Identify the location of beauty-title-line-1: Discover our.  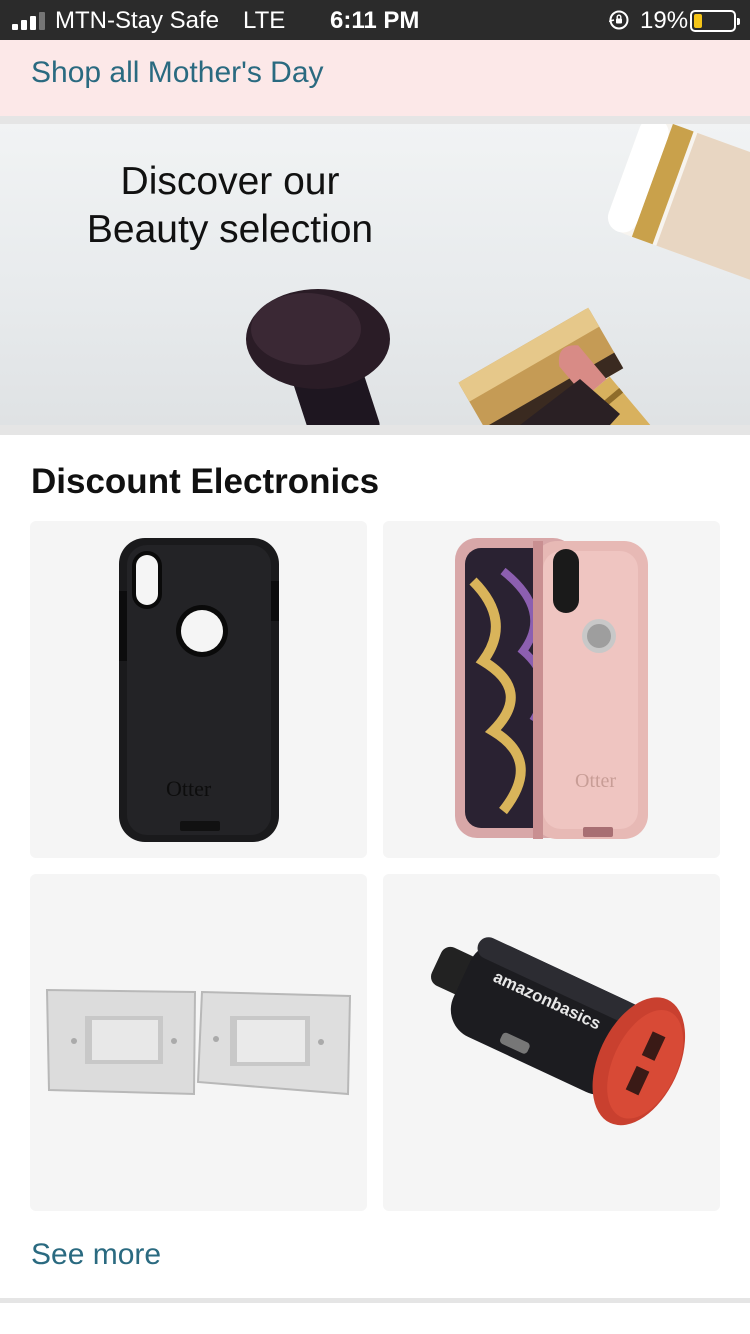
(230, 181).